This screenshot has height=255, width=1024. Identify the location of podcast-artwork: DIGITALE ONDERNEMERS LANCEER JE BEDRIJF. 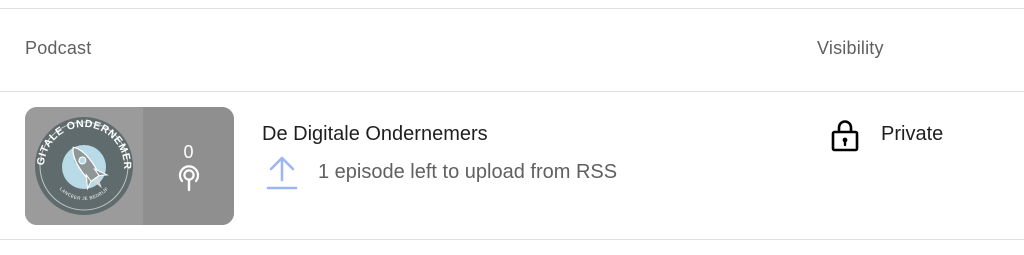
(84, 166).